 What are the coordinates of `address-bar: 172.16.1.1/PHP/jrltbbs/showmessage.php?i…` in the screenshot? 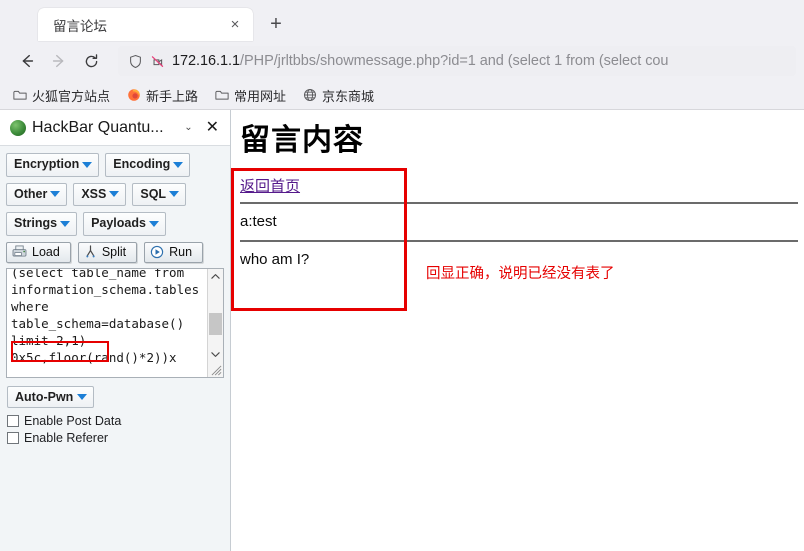 It's located at (457, 61).